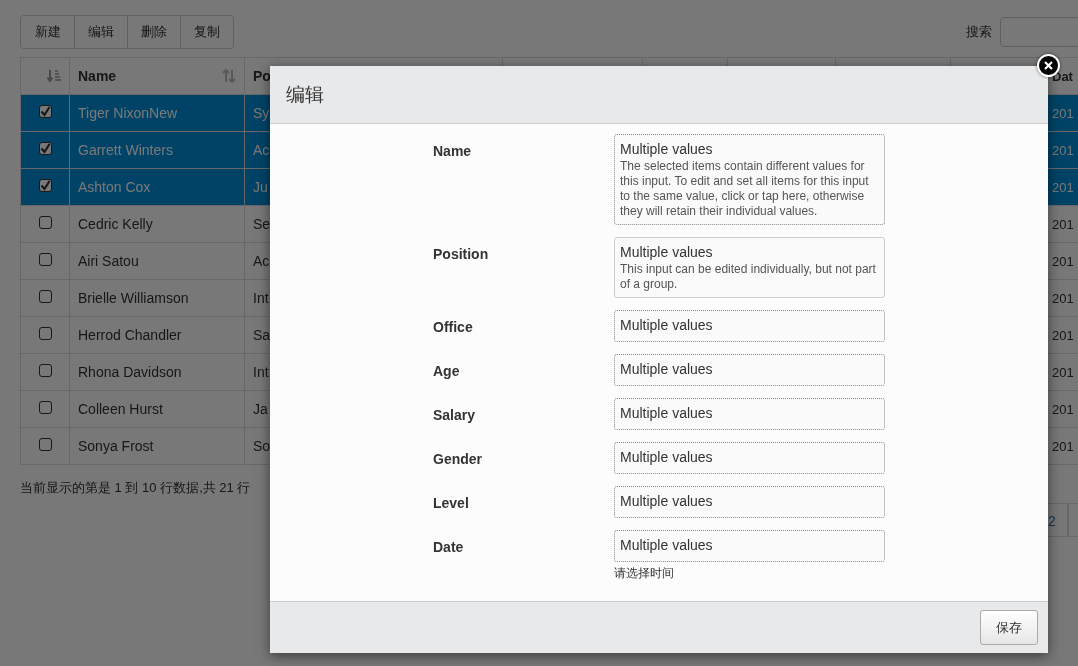 Image resolution: width=1078 pixels, height=666 pixels. What do you see at coordinates (447, 370) in the screenshot?
I see `field-label: Age` at bounding box center [447, 370].